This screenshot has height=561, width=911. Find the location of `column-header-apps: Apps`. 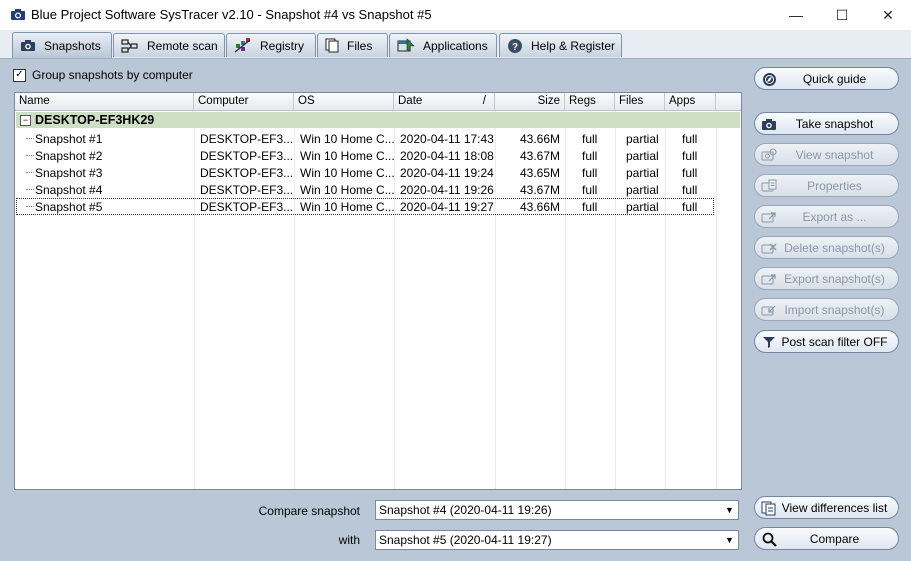

column-header-apps: Apps is located at coordinates (690, 101).